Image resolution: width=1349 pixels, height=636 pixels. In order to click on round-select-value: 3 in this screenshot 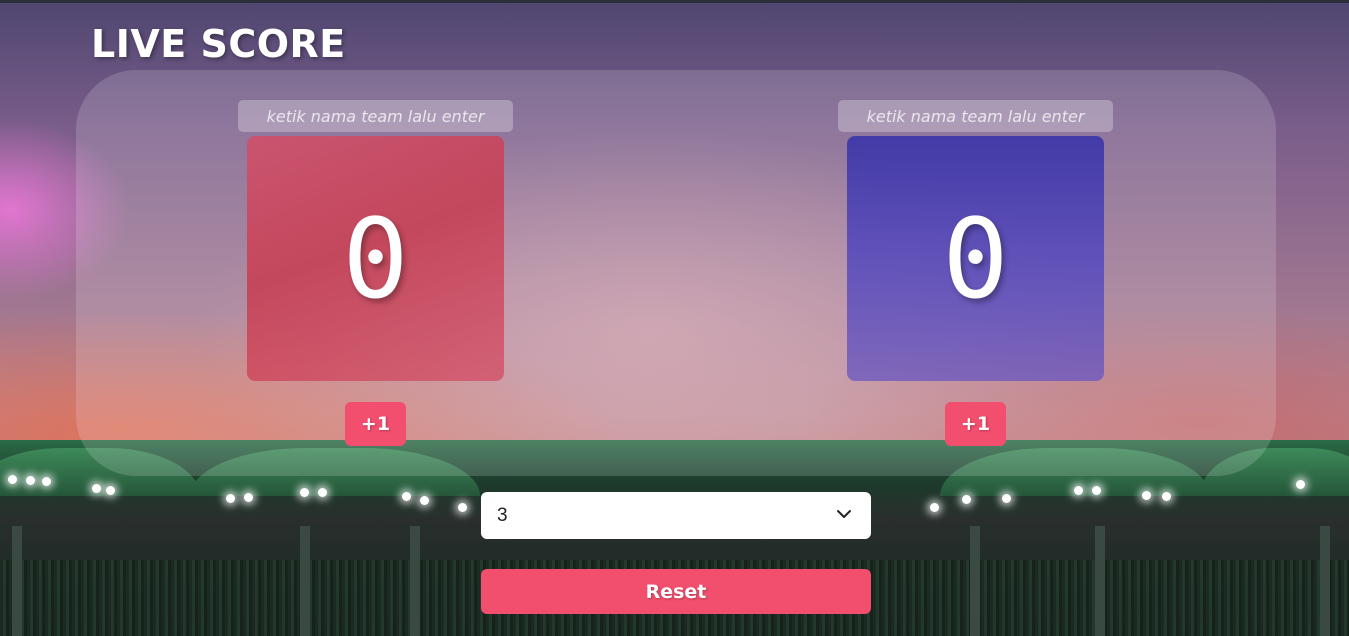, I will do `click(502, 515)`.